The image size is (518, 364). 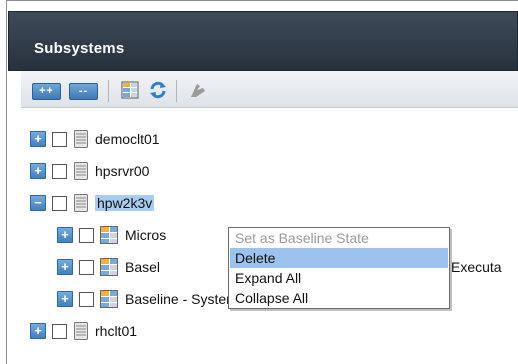 What do you see at coordinates (89, 171) in the screenshot?
I see `tree-node-hpsrvr00: + hpsrvr00` at bounding box center [89, 171].